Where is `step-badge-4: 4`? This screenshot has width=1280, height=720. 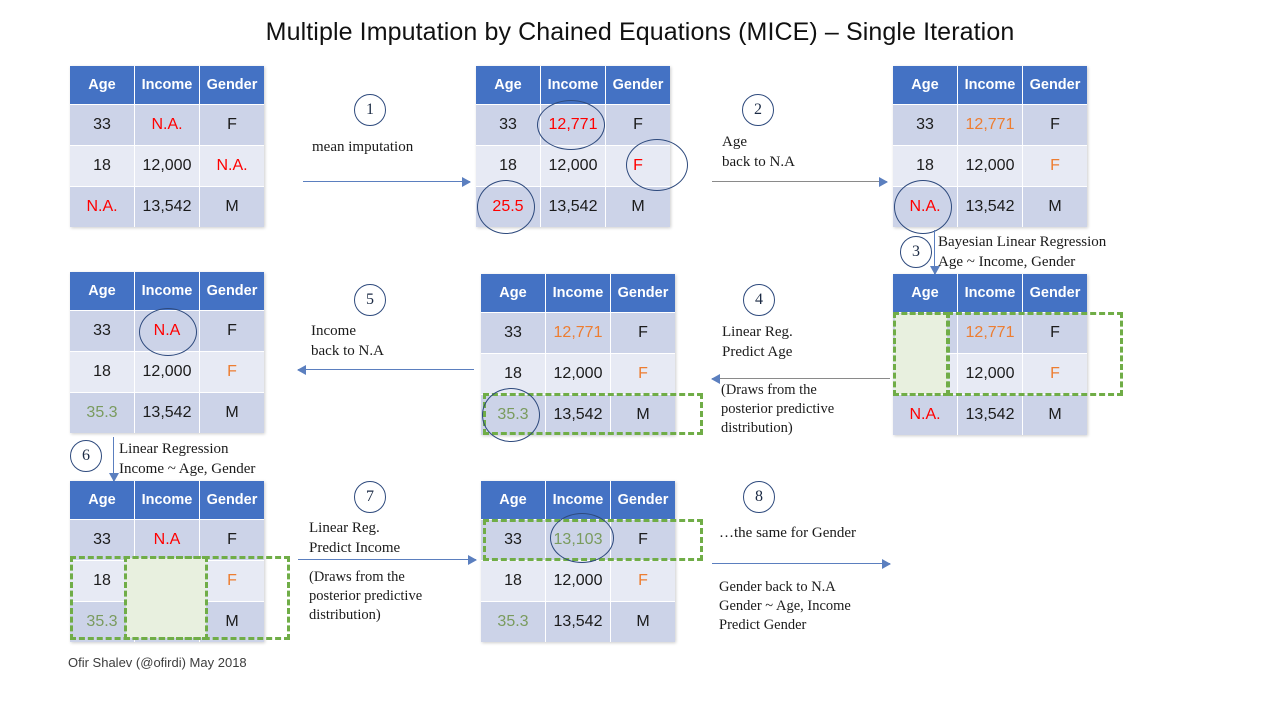 step-badge-4: 4 is located at coordinates (759, 300).